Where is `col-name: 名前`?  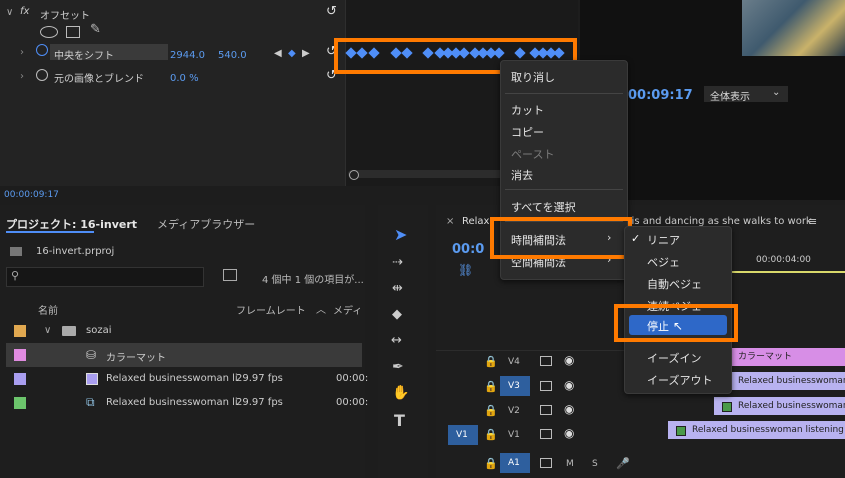 col-name: 名前 is located at coordinates (48, 309).